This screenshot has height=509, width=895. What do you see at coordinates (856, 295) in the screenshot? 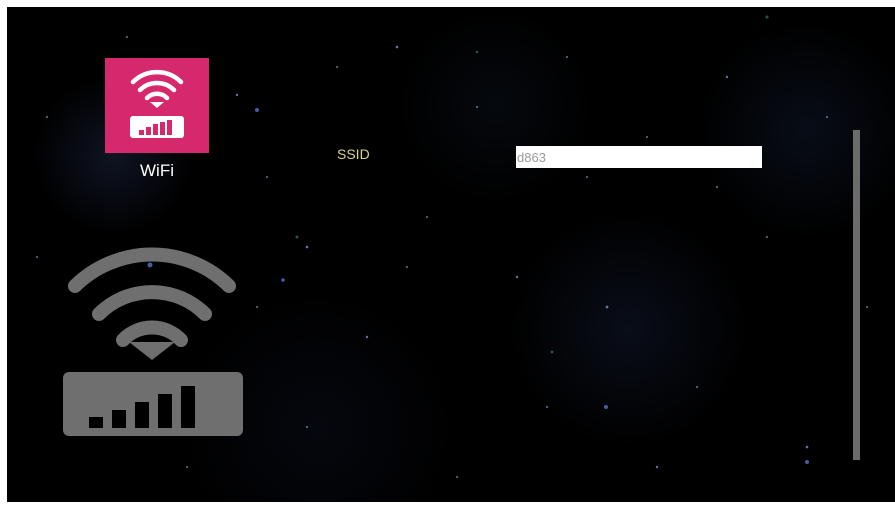
I see `scrollbar` at bounding box center [856, 295].